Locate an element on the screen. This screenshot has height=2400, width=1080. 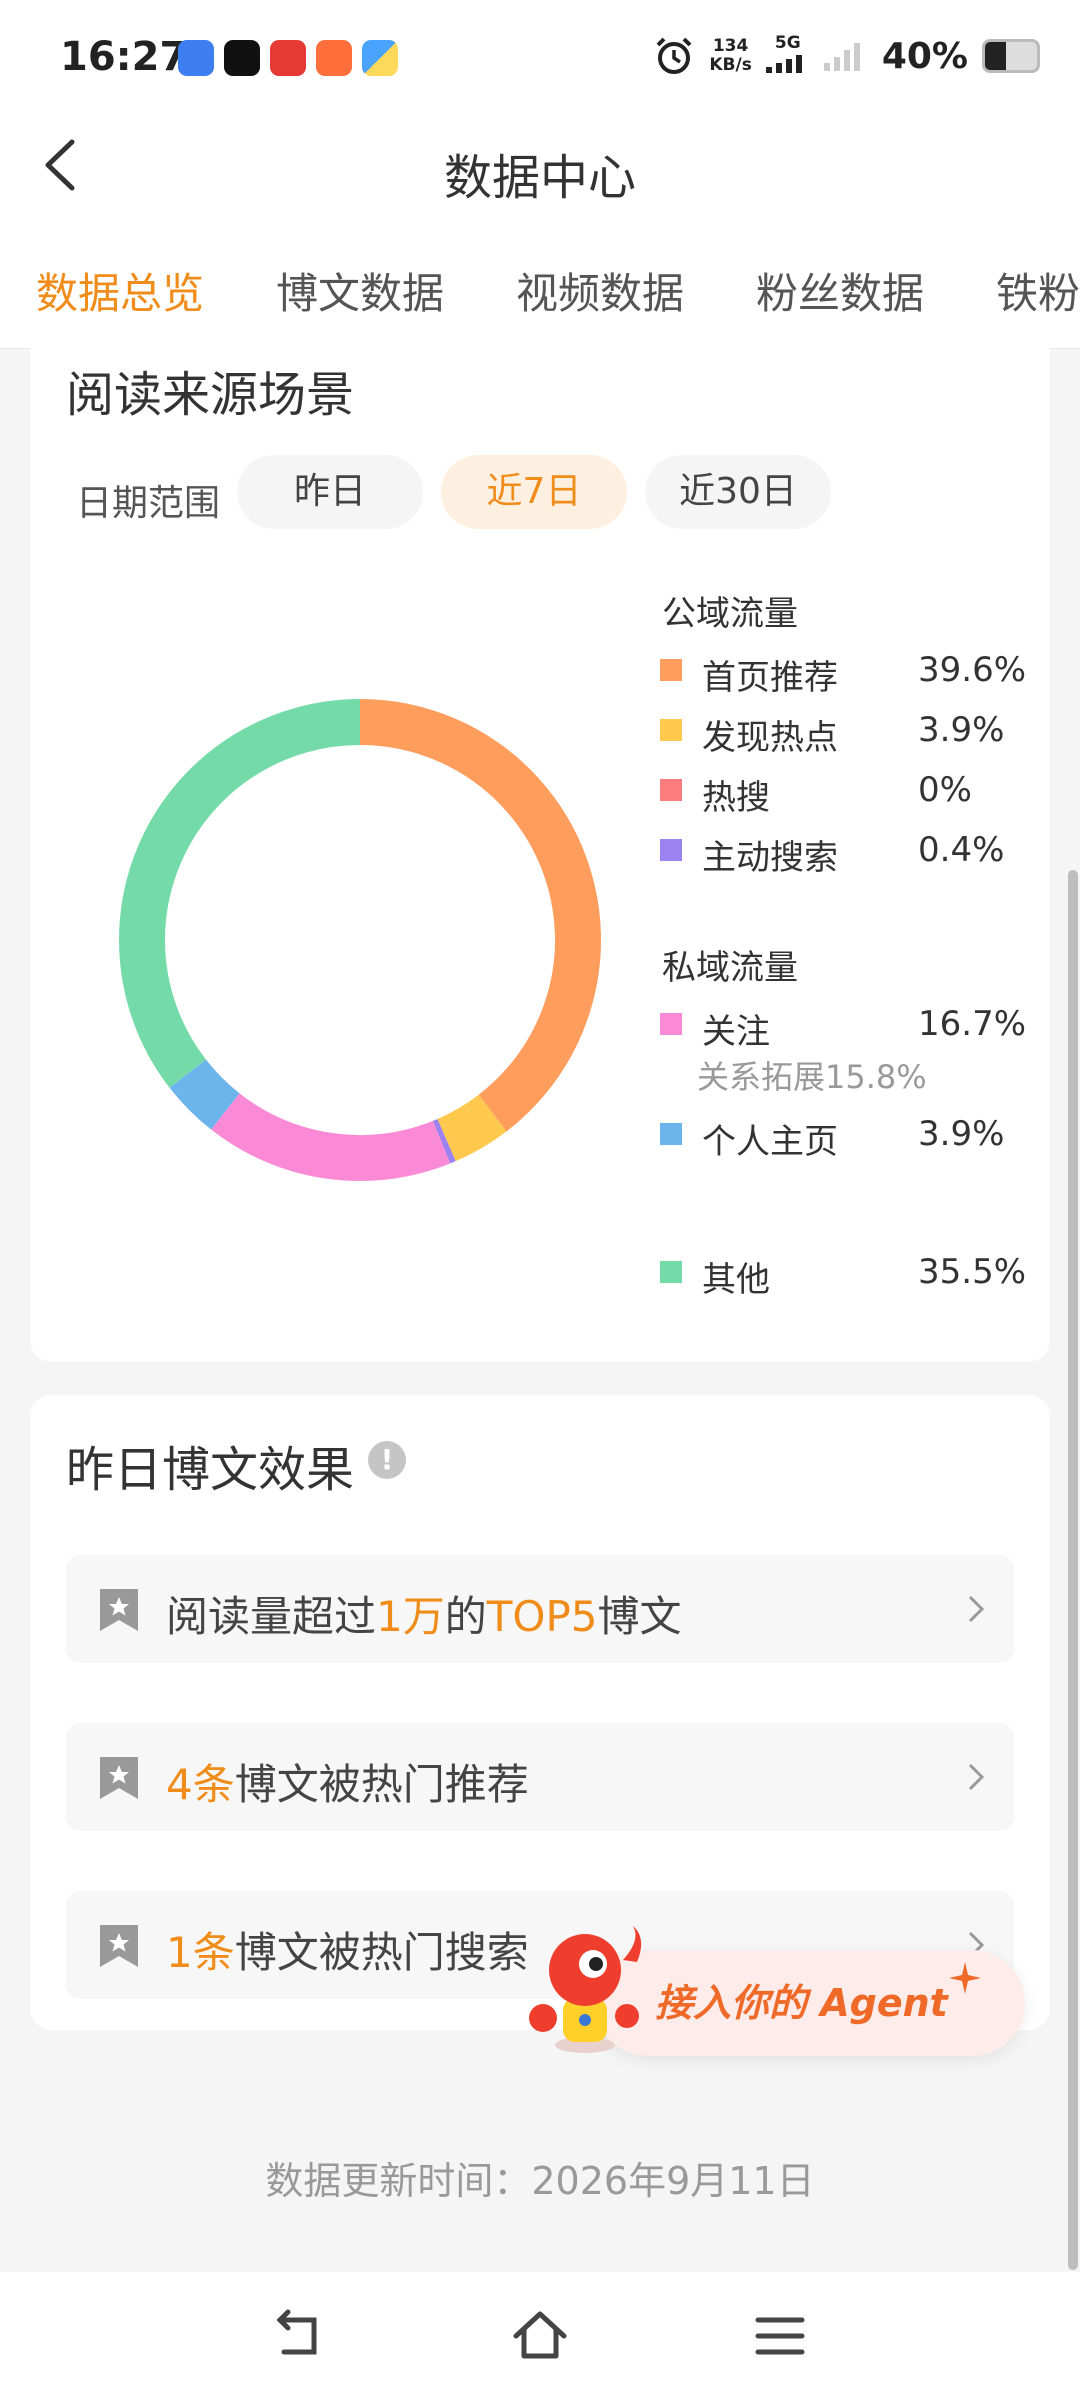
agent-label: 接入你的 Agent is located at coordinates (801, 2003).